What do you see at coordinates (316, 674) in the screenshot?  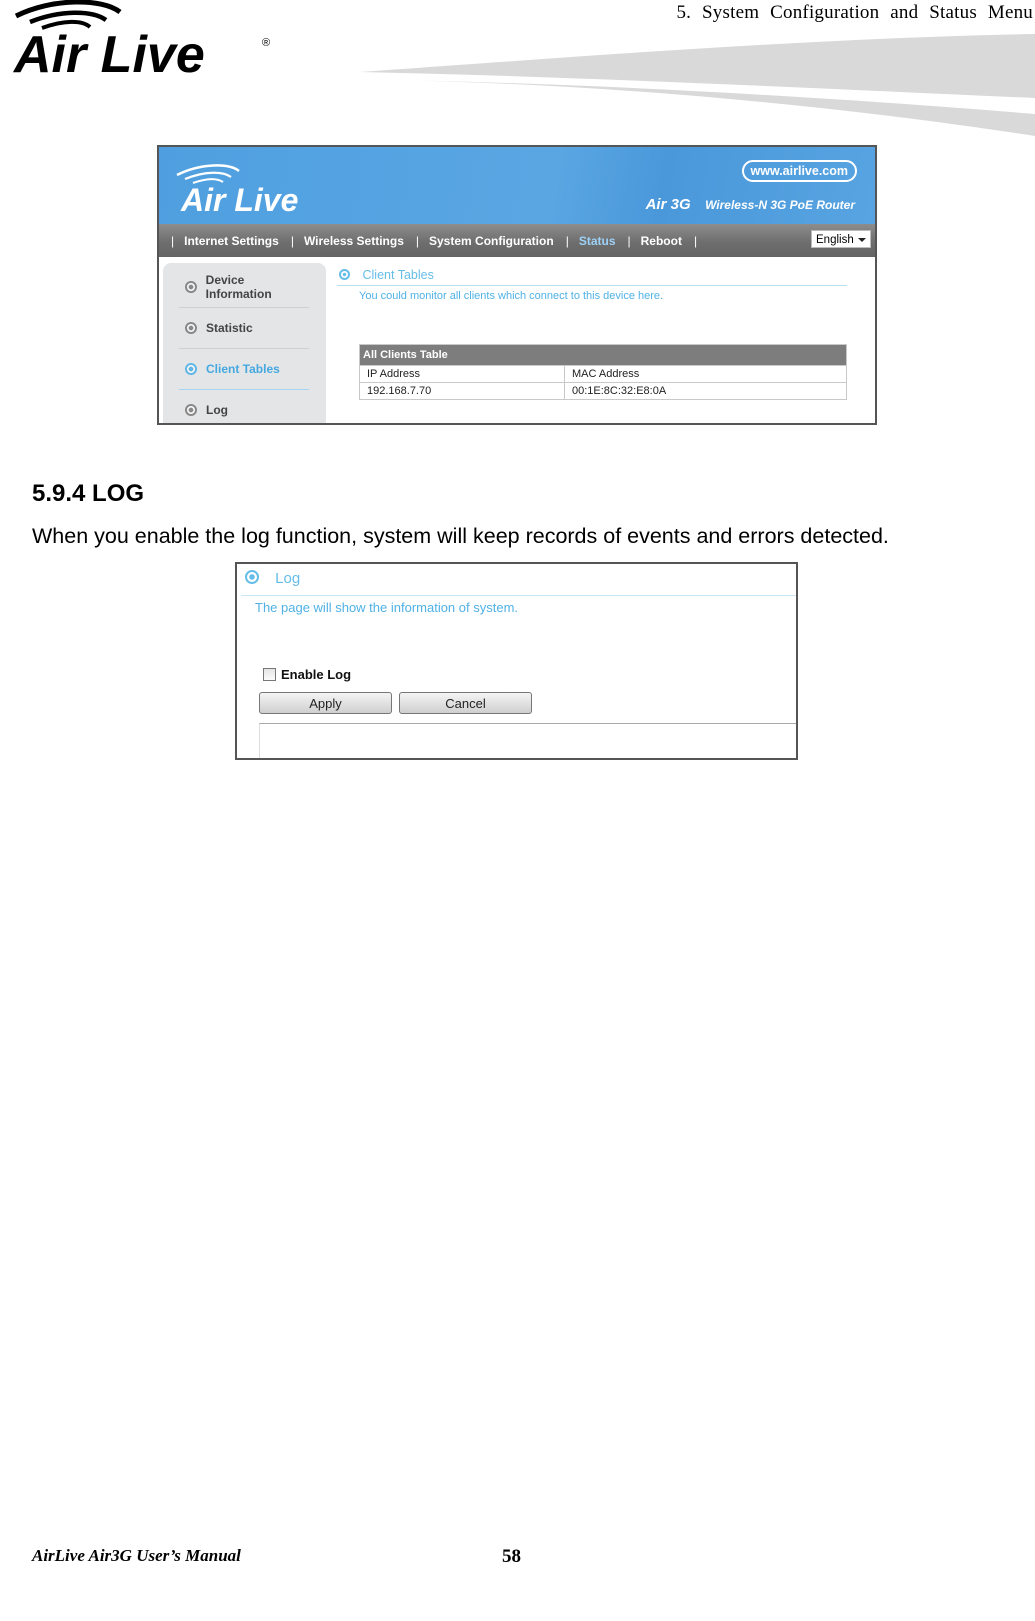 I see `enable-log-label: Enable Log` at bounding box center [316, 674].